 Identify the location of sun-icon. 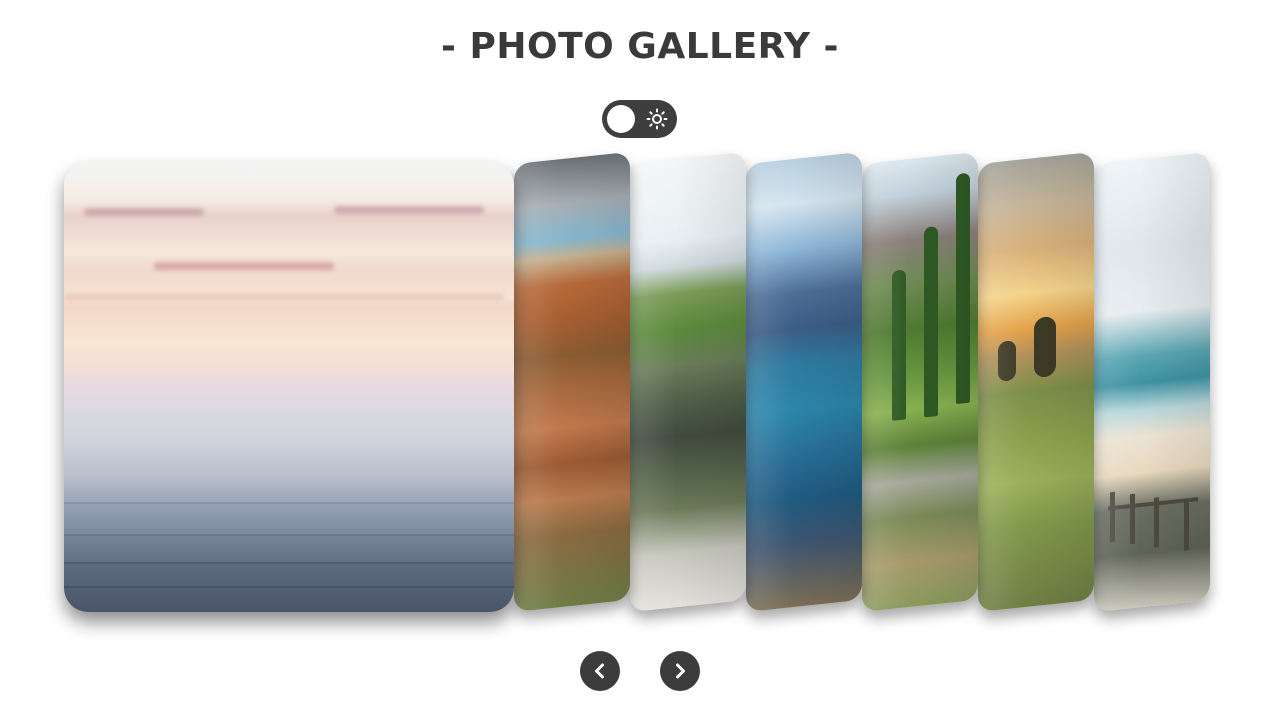
(657, 119).